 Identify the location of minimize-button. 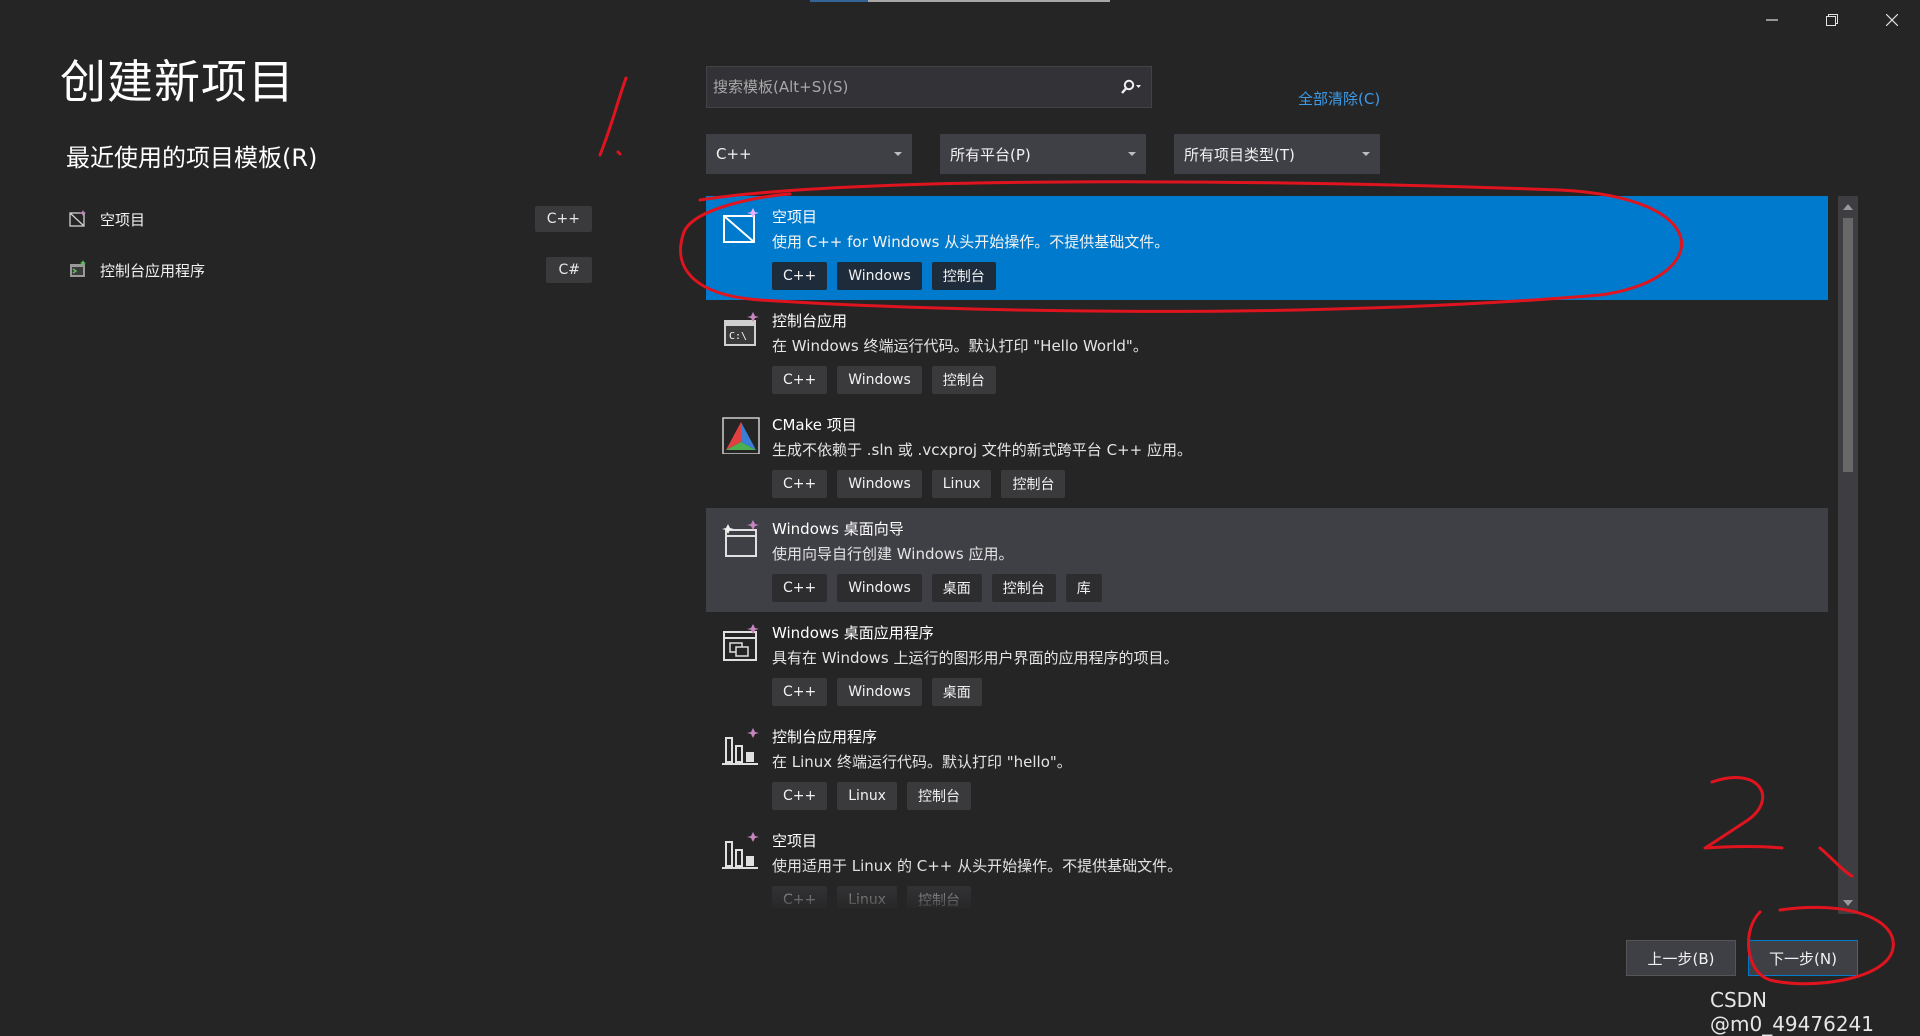
(1772, 20).